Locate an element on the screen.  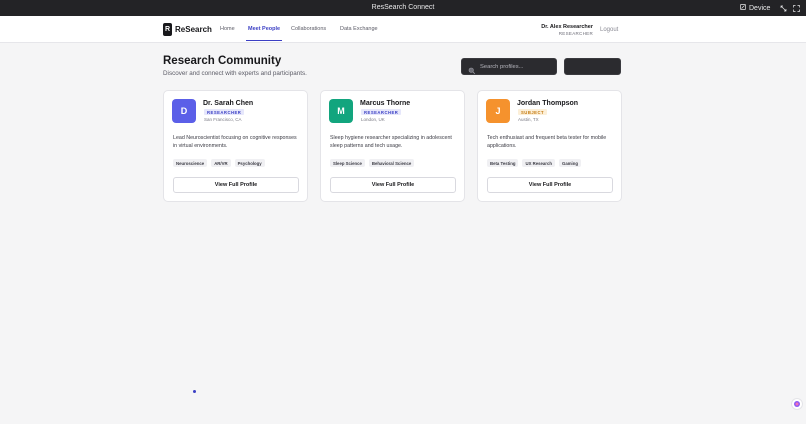
filter-button is located at coordinates (592, 66).